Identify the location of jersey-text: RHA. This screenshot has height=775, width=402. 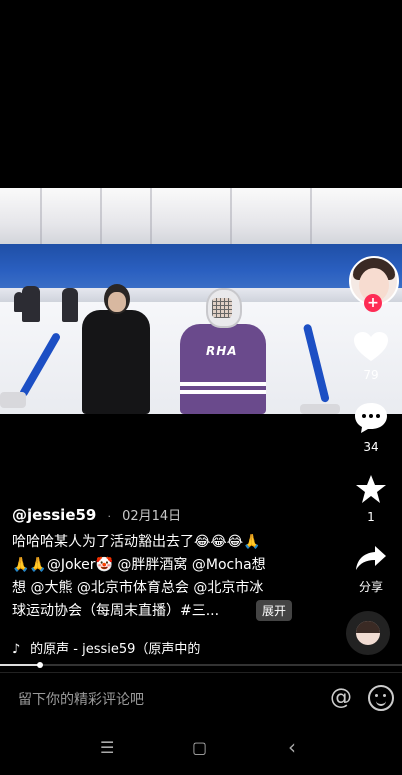
(222, 351).